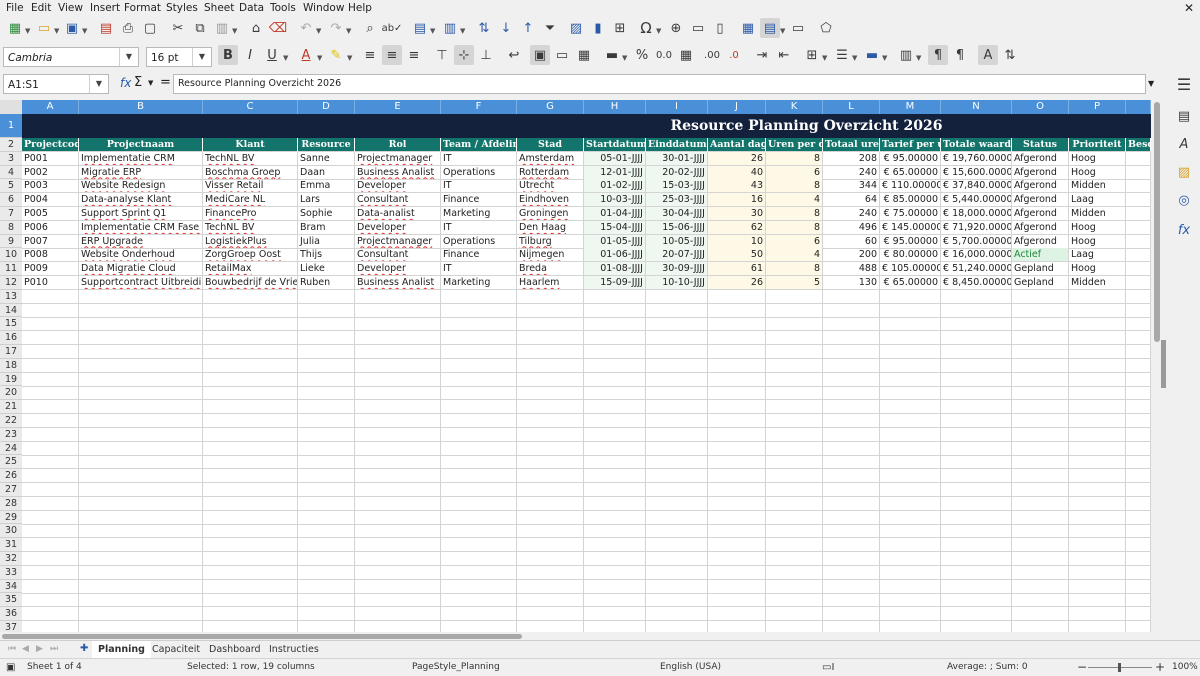 This screenshot has width=1200, height=676. Describe the element at coordinates (278, 28) in the screenshot. I see `clear-formatting-icon: ⌫` at that location.